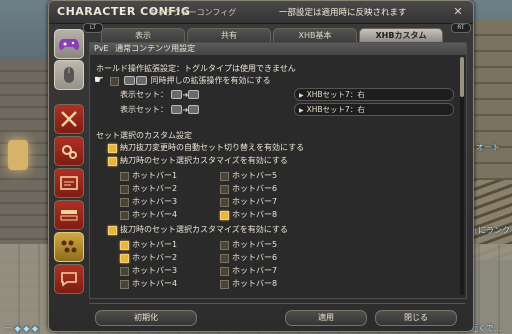 The image size is (512, 334). I want to click on drawn-hotbar1-checkbox, so click(124, 245).